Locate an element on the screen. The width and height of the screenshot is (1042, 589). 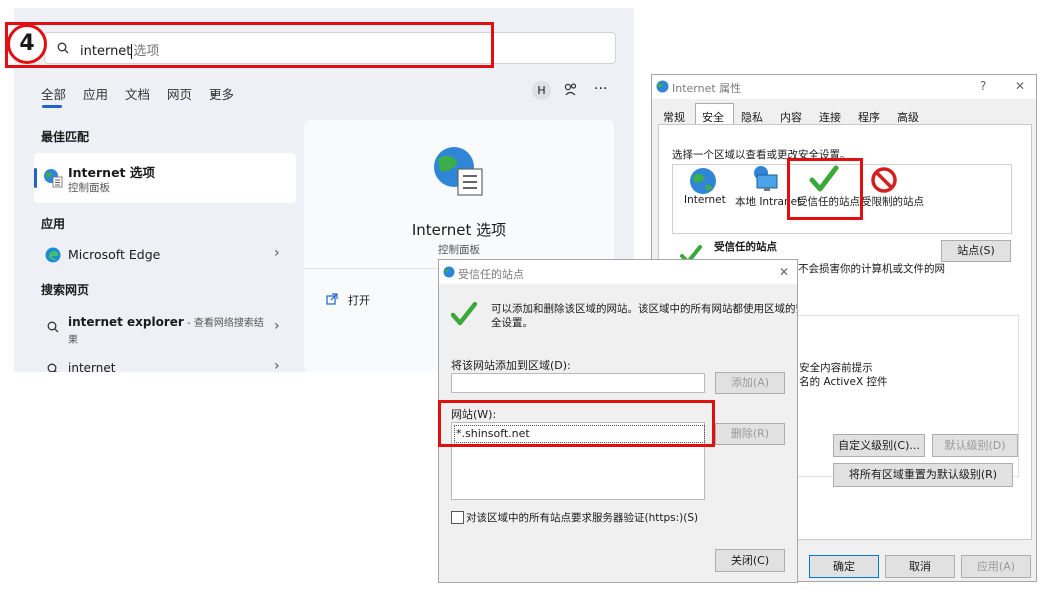
open-icon is located at coordinates (332, 300).